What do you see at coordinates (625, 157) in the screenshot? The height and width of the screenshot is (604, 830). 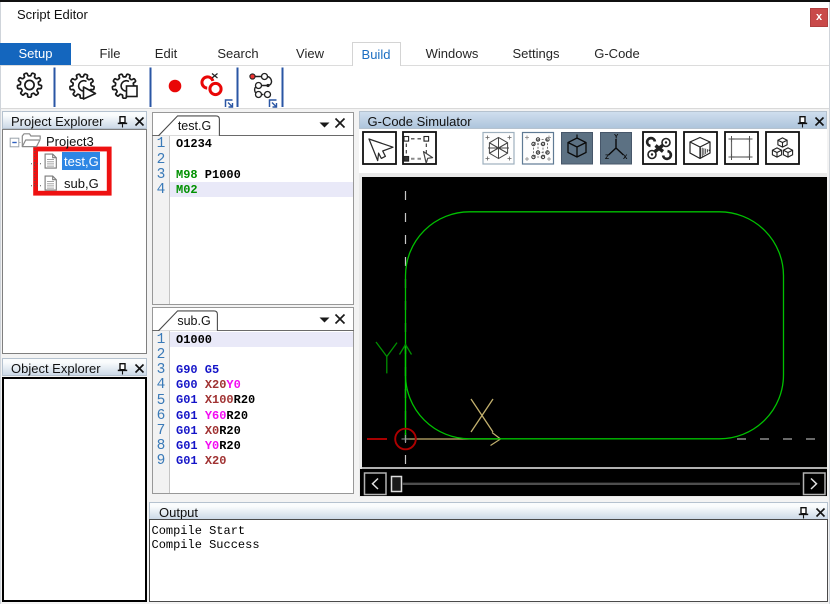 I see `svg-text: X` at bounding box center [625, 157].